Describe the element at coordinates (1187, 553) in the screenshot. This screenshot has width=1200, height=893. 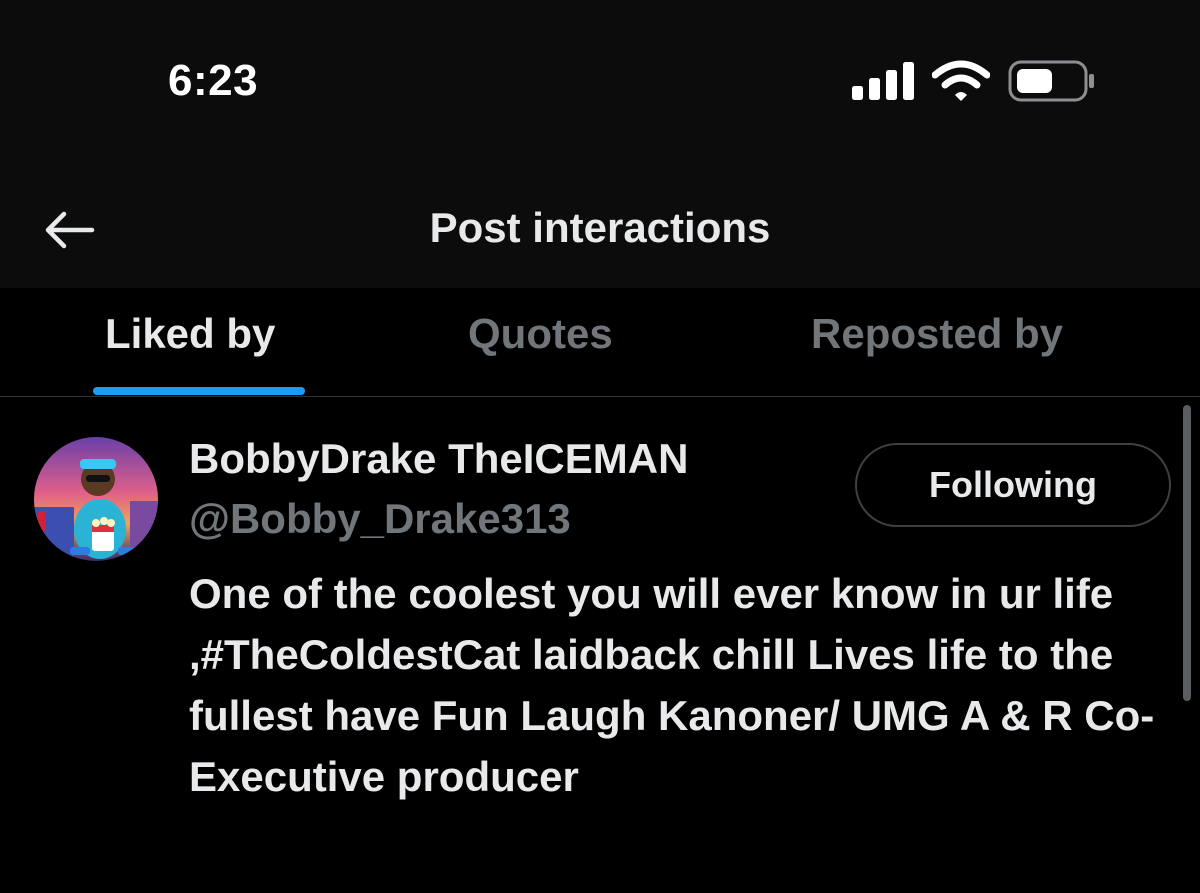
I see `scrollbar` at that location.